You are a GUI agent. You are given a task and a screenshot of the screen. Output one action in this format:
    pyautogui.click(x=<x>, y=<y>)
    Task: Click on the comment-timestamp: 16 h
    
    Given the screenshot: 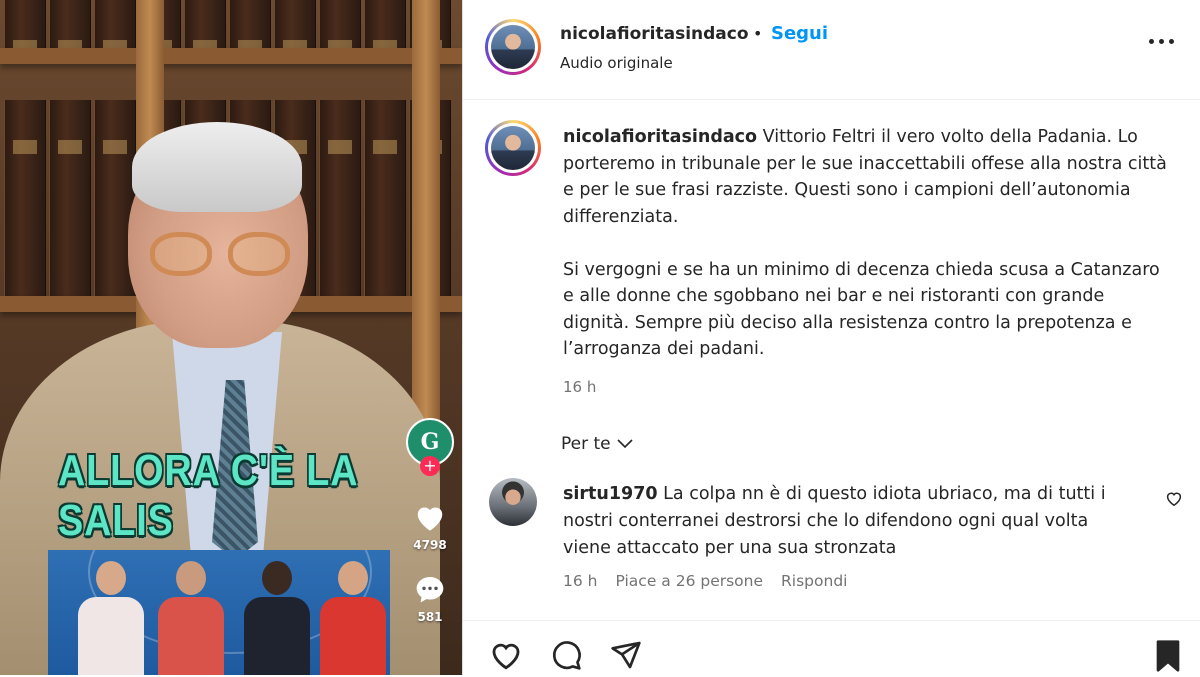 What is the action you would take?
    pyautogui.click(x=580, y=581)
    